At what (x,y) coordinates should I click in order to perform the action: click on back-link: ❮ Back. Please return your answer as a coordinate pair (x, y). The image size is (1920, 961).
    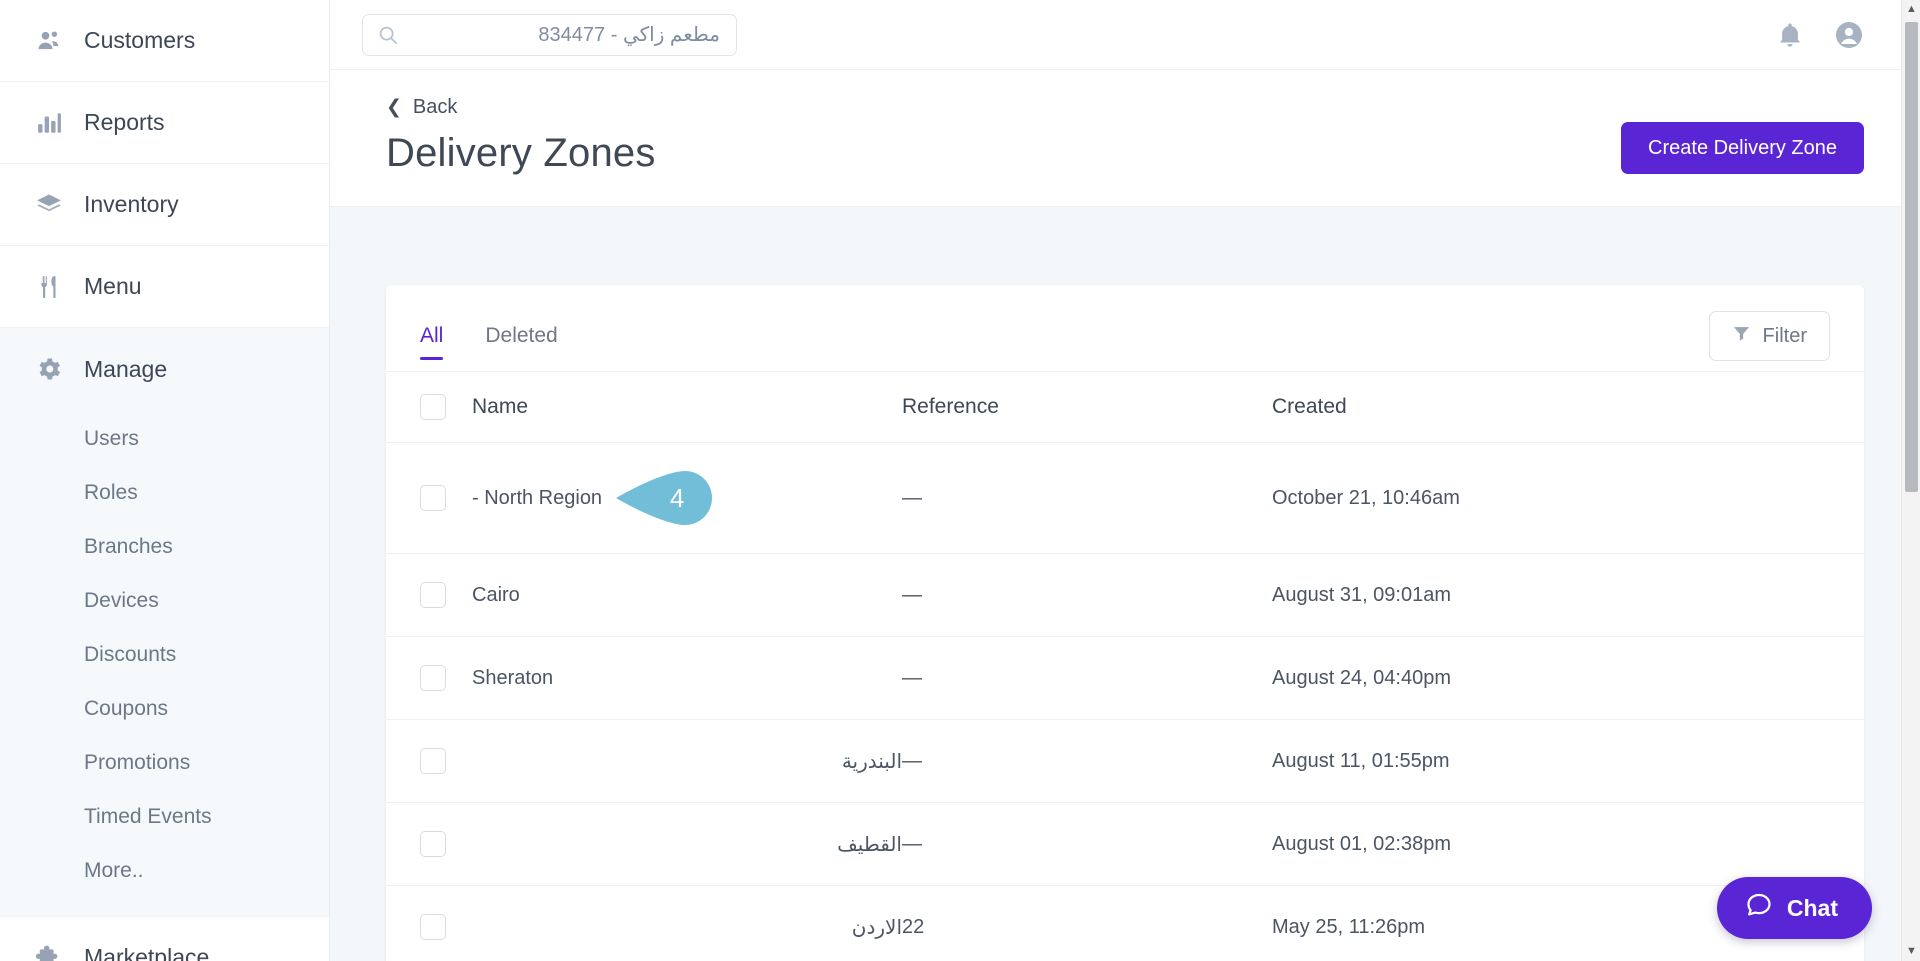
    Looking at the image, I should click on (421, 107).